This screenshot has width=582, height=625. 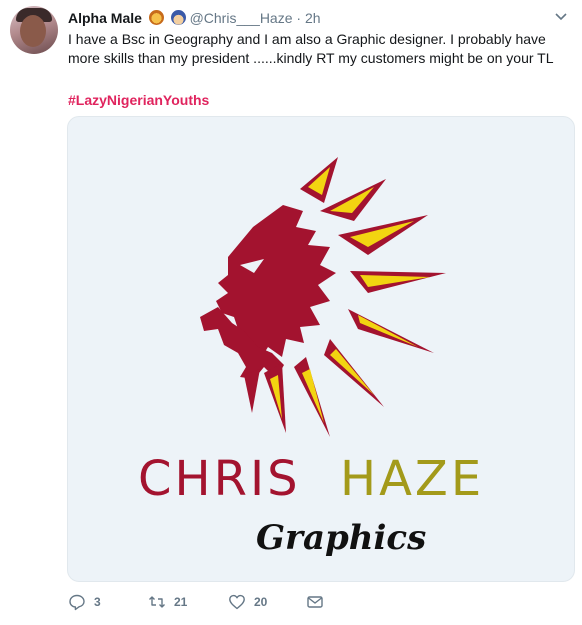 What do you see at coordinates (138, 100) in the screenshot?
I see `hashtag-link: #LazyNigerianYouths` at bounding box center [138, 100].